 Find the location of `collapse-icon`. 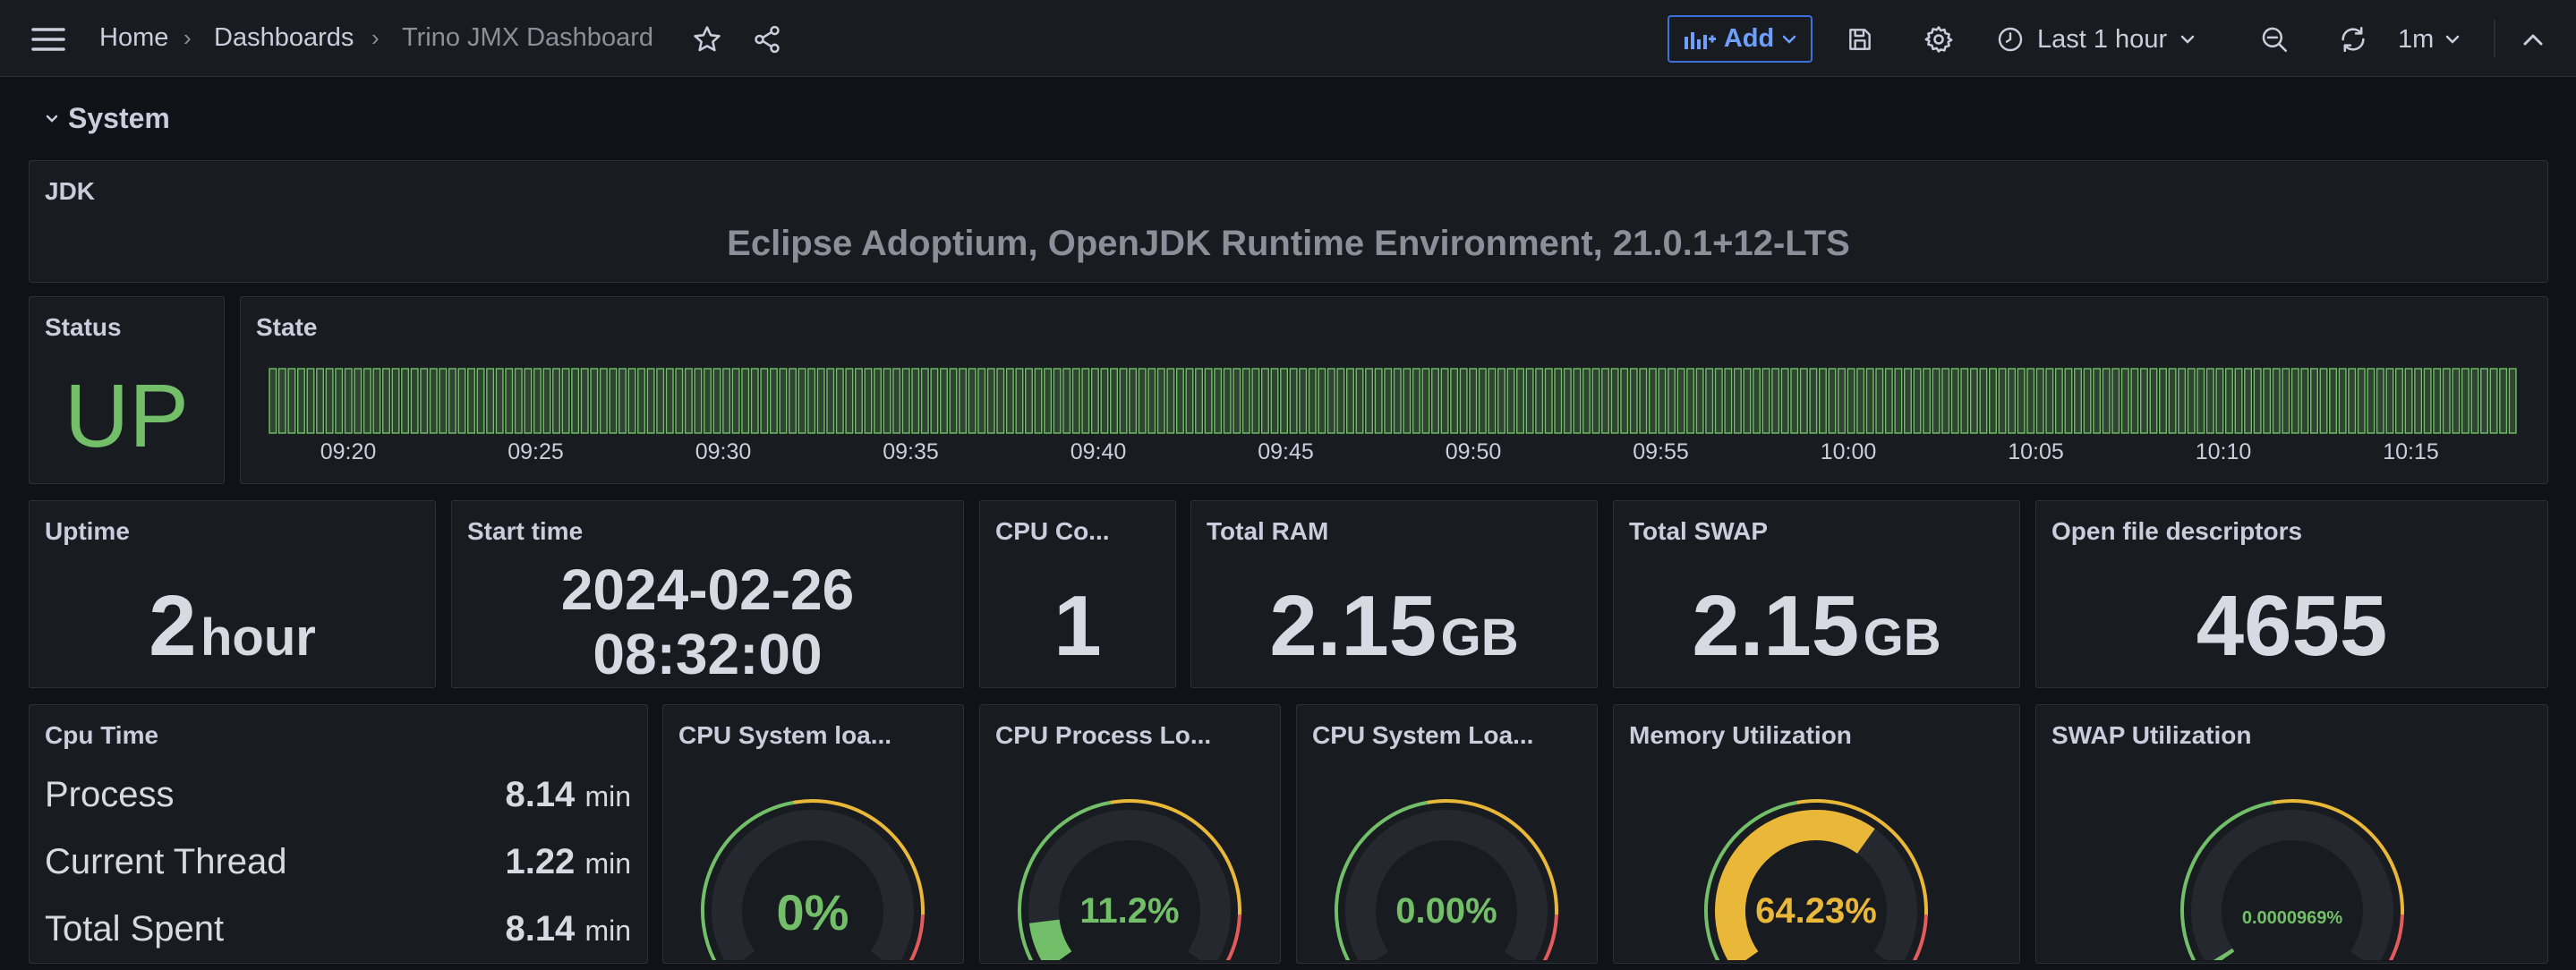

collapse-icon is located at coordinates (2533, 39).